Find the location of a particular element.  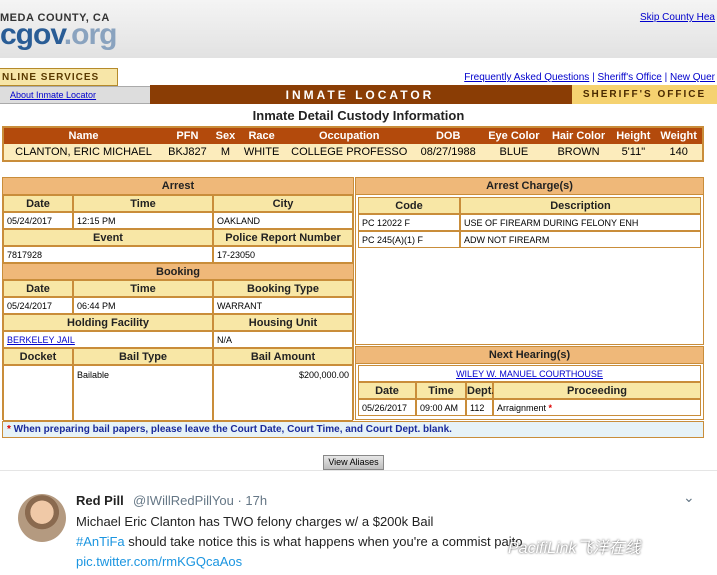

inmate-locator-banner: INMATE LOCATOR is located at coordinates (360, 94).